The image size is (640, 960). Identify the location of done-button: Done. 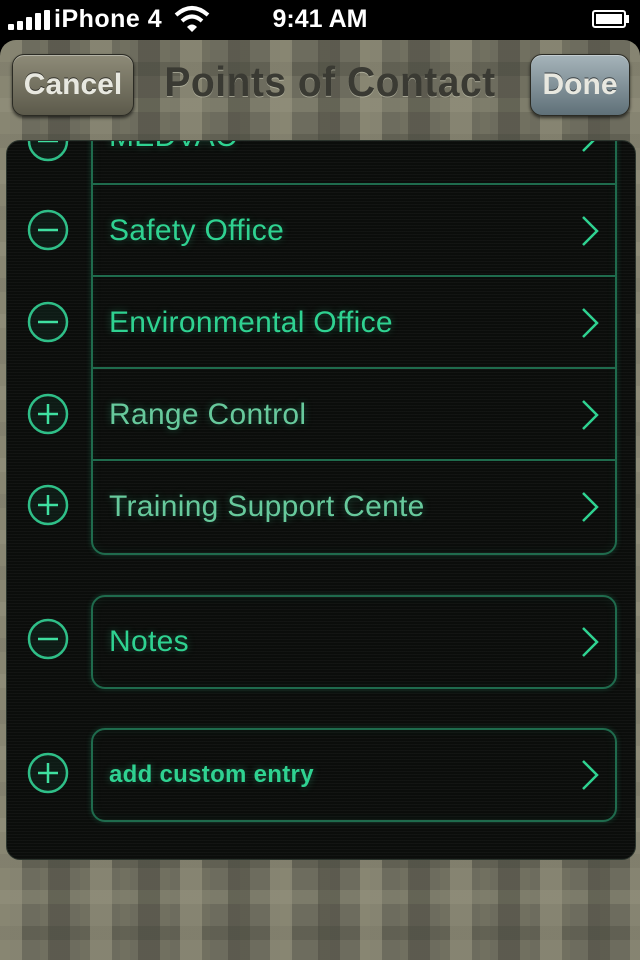
(580, 85).